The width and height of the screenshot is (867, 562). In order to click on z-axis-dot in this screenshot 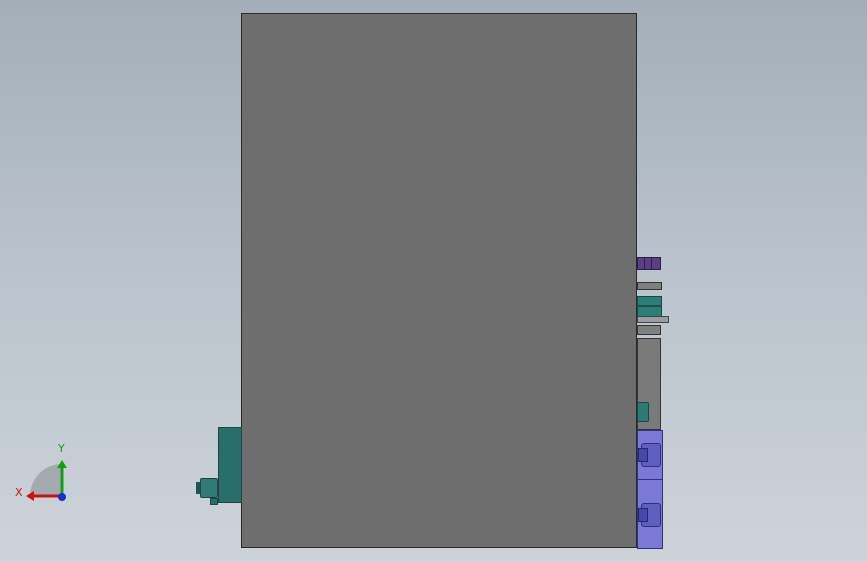, I will do `click(62, 497)`.